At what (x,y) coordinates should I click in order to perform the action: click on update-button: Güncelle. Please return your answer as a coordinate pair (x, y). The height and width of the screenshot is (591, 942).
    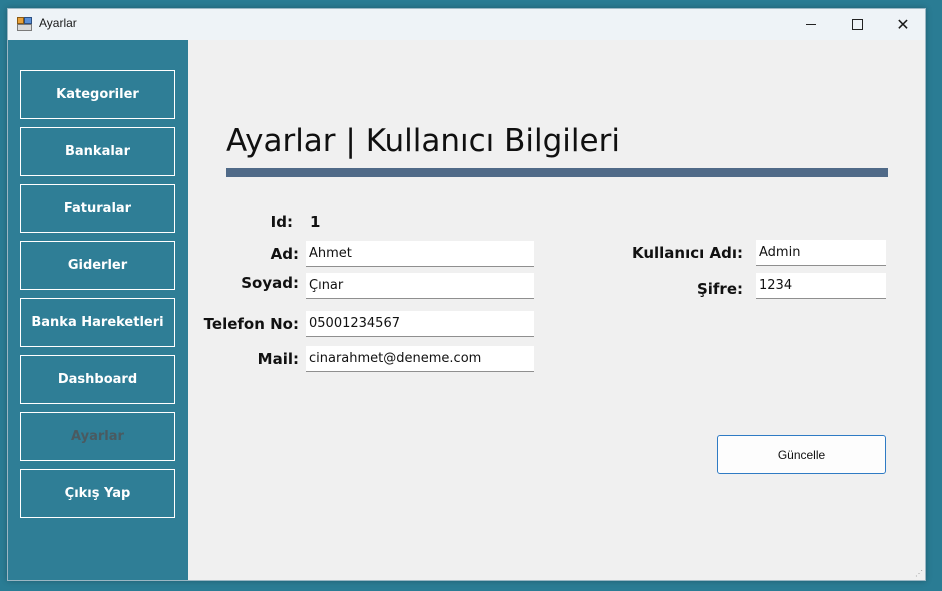
    Looking at the image, I should click on (801, 454).